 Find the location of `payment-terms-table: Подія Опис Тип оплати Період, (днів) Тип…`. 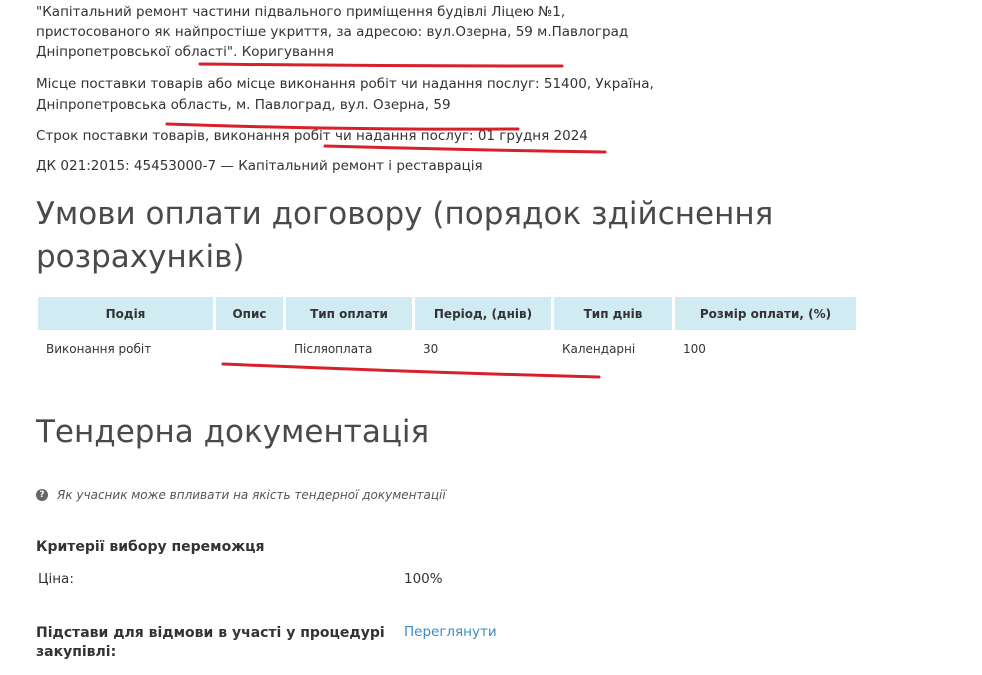

payment-terms-table: Подія Опис Тип оплати Період, (днів) Тип… is located at coordinates (447, 332).